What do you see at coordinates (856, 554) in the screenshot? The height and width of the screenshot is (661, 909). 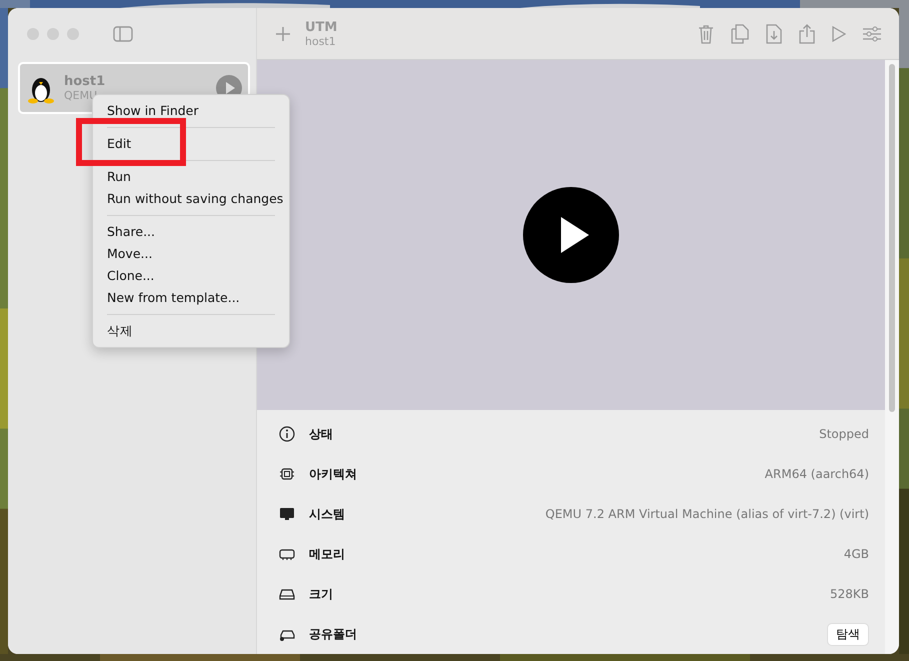 I see `detail-value: 4GB` at bounding box center [856, 554].